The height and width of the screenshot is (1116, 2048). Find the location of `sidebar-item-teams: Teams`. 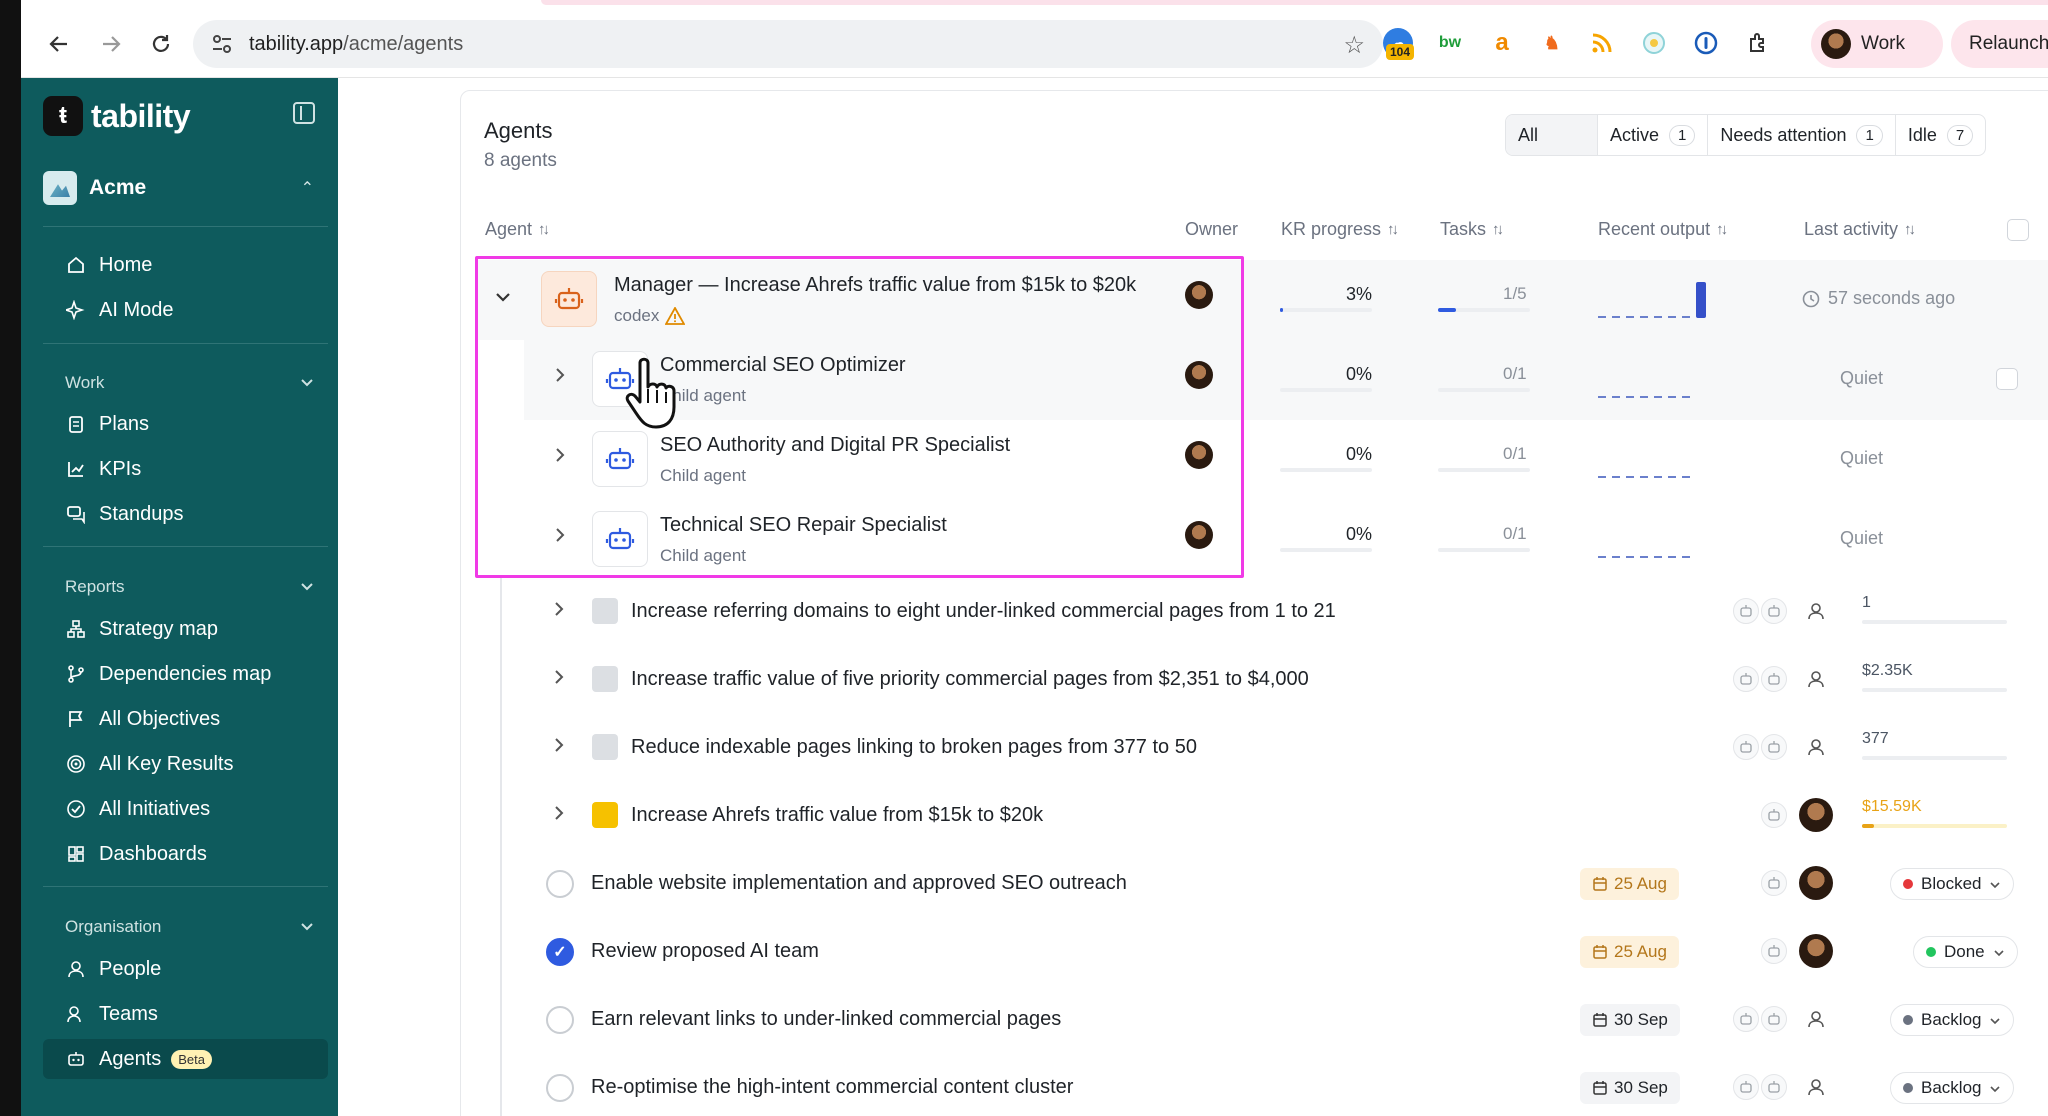

sidebar-item-teams: Teams is located at coordinates (185, 1014).